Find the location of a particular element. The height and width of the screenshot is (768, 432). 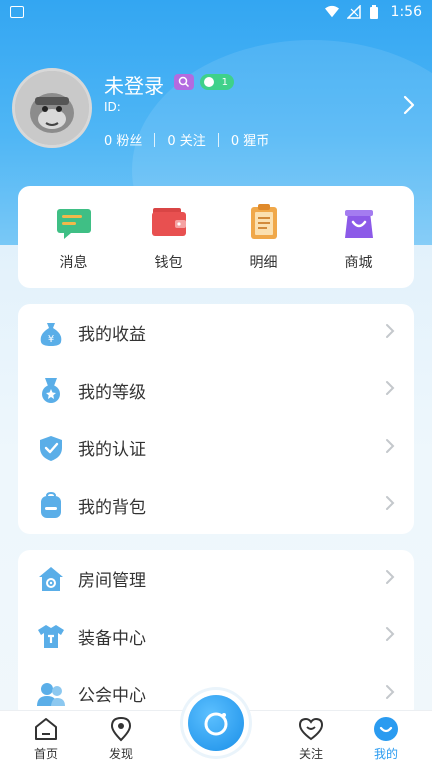

wifi-icon is located at coordinates (331, 12).